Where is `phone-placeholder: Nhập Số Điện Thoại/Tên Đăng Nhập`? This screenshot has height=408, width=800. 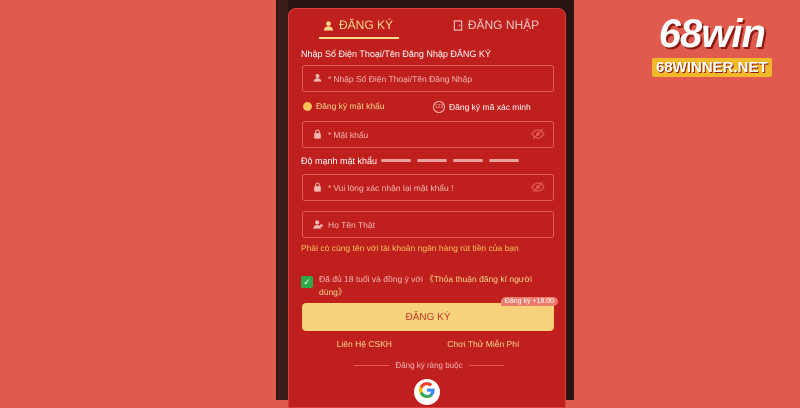
phone-placeholder: Nhập Số Điện Thoại/Tên Đăng Nhập is located at coordinates (403, 78).